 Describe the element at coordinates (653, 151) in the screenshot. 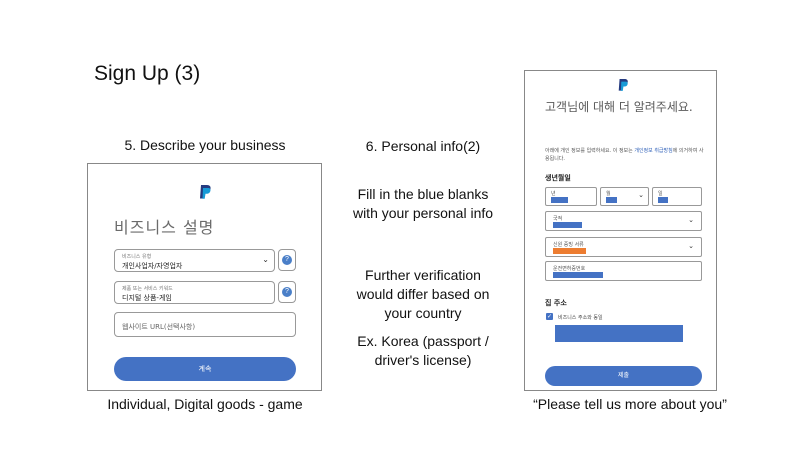

I see `privacy-policy-link: 개인정보 취급방침` at that location.